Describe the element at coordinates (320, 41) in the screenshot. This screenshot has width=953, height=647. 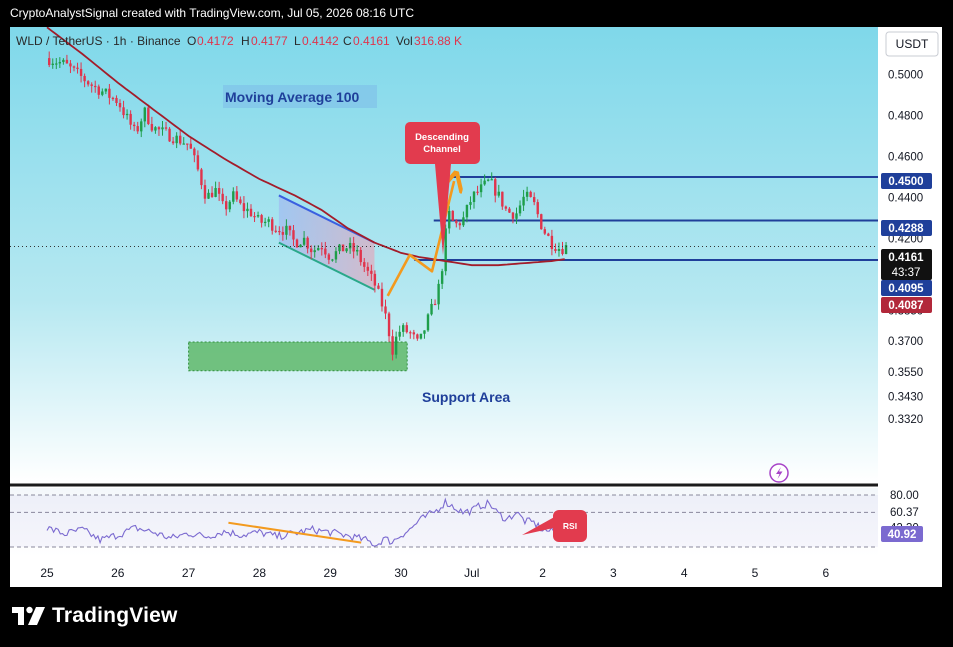
I see `low-value: 0.4142` at that location.